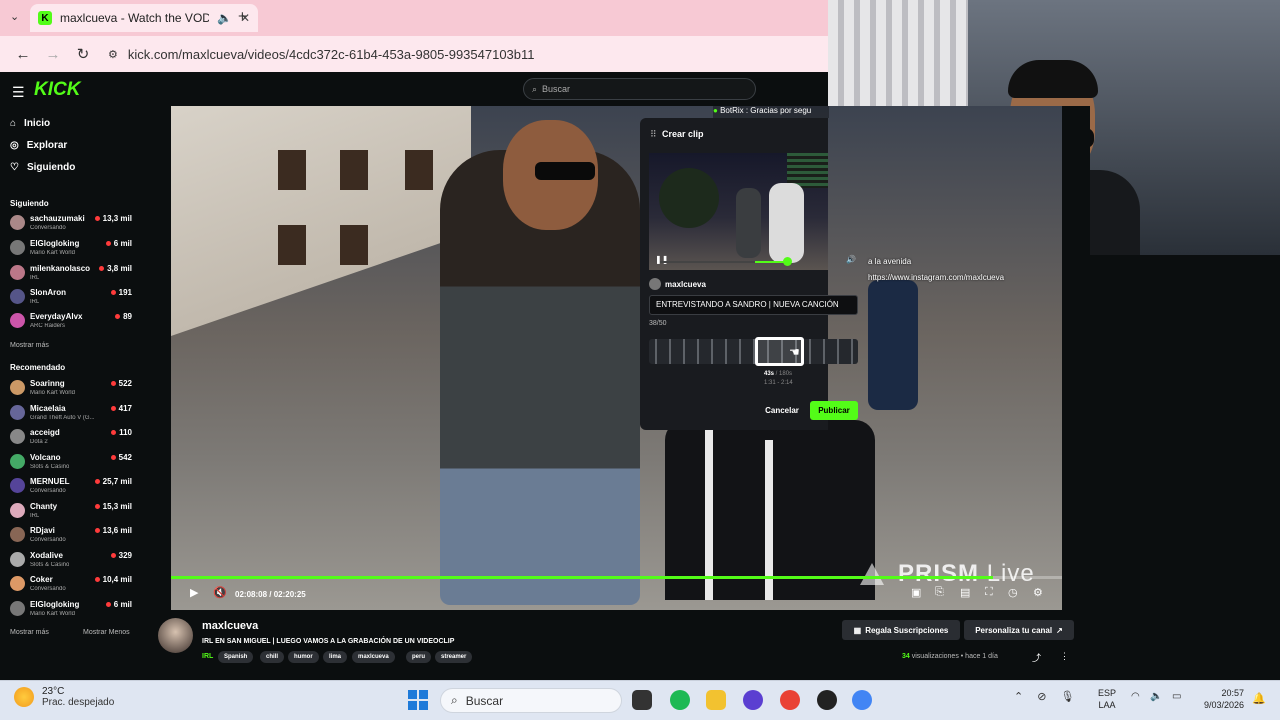  Describe the element at coordinates (1107, 699) in the screenshot. I see `language-indicator: ESP LAA` at that location.